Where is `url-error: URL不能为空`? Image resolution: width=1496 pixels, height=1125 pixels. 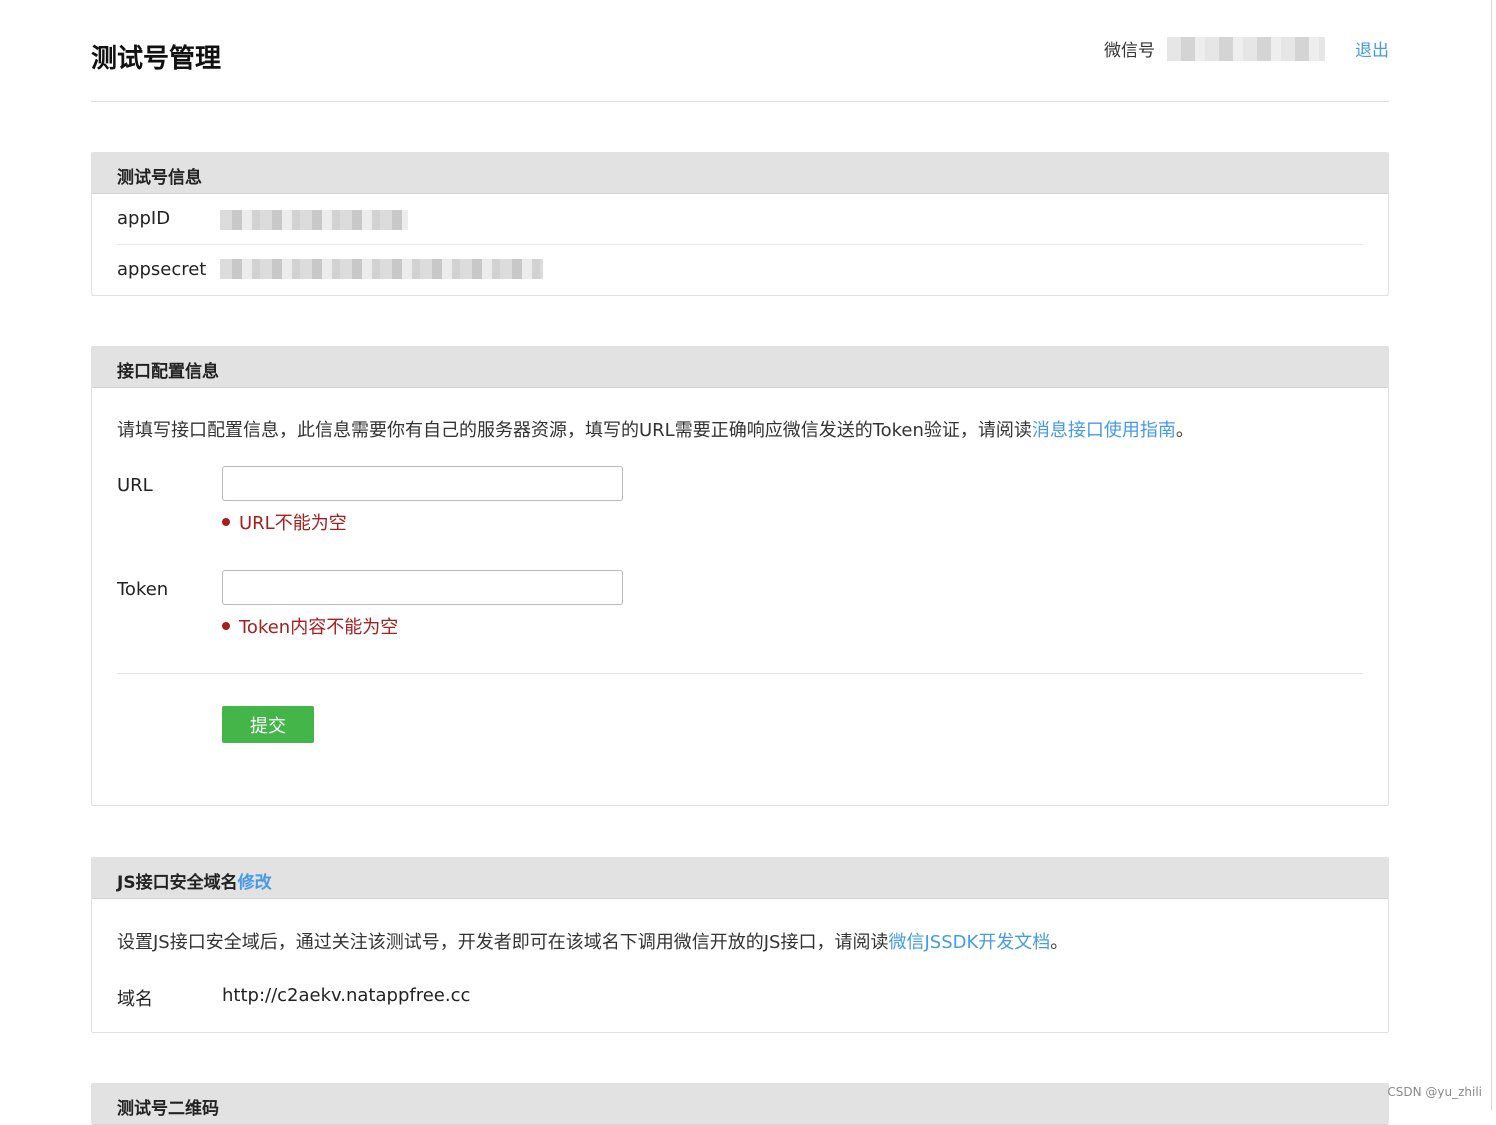 url-error: URL不能为空 is located at coordinates (284, 522).